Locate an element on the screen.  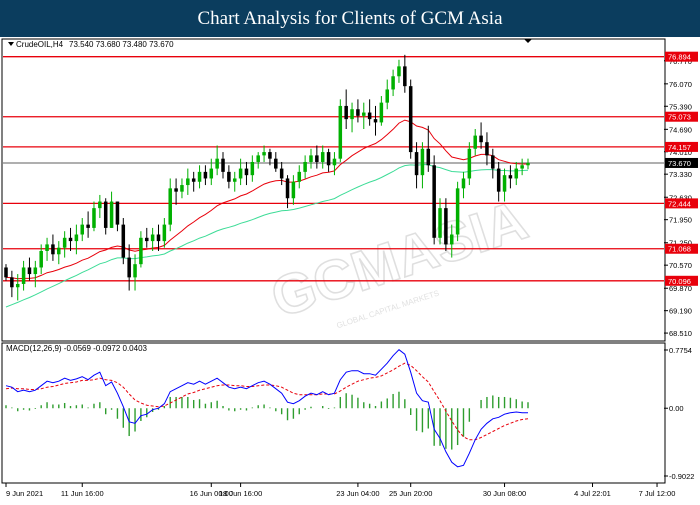
level-label: 70.096 is located at coordinates (679, 281).